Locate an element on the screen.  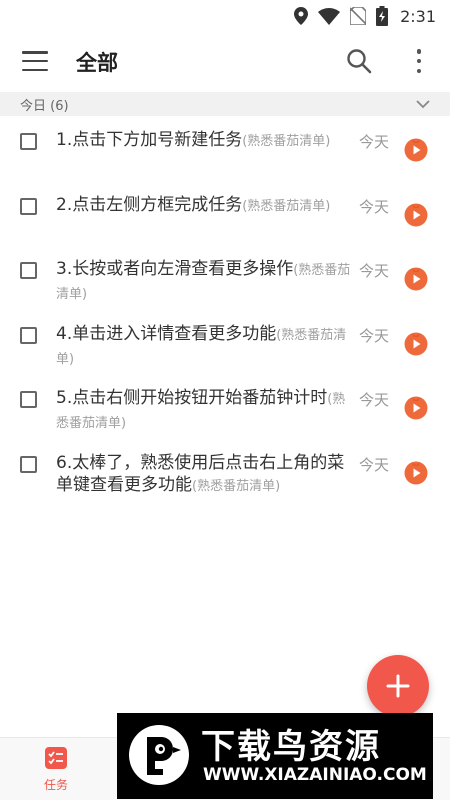
task-title: 2.点击左侧方框完成任务 is located at coordinates (149, 204).